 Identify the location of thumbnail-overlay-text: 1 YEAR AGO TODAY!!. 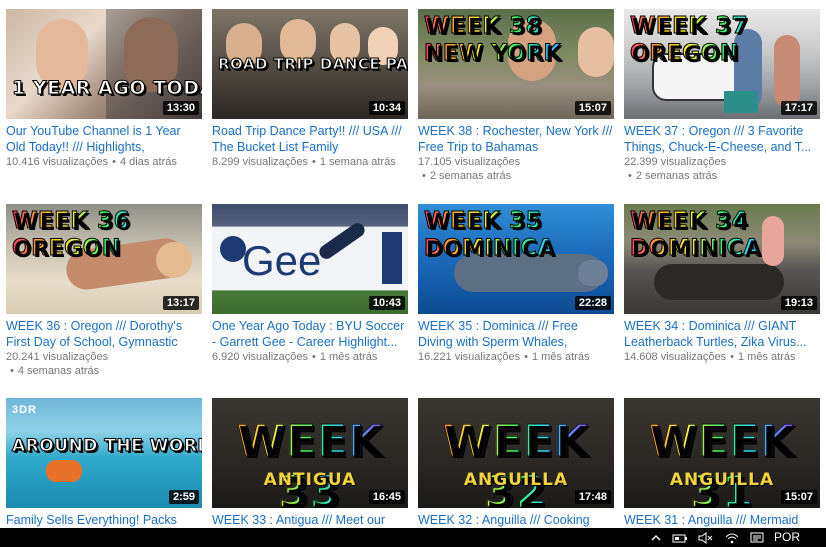
(107, 88).